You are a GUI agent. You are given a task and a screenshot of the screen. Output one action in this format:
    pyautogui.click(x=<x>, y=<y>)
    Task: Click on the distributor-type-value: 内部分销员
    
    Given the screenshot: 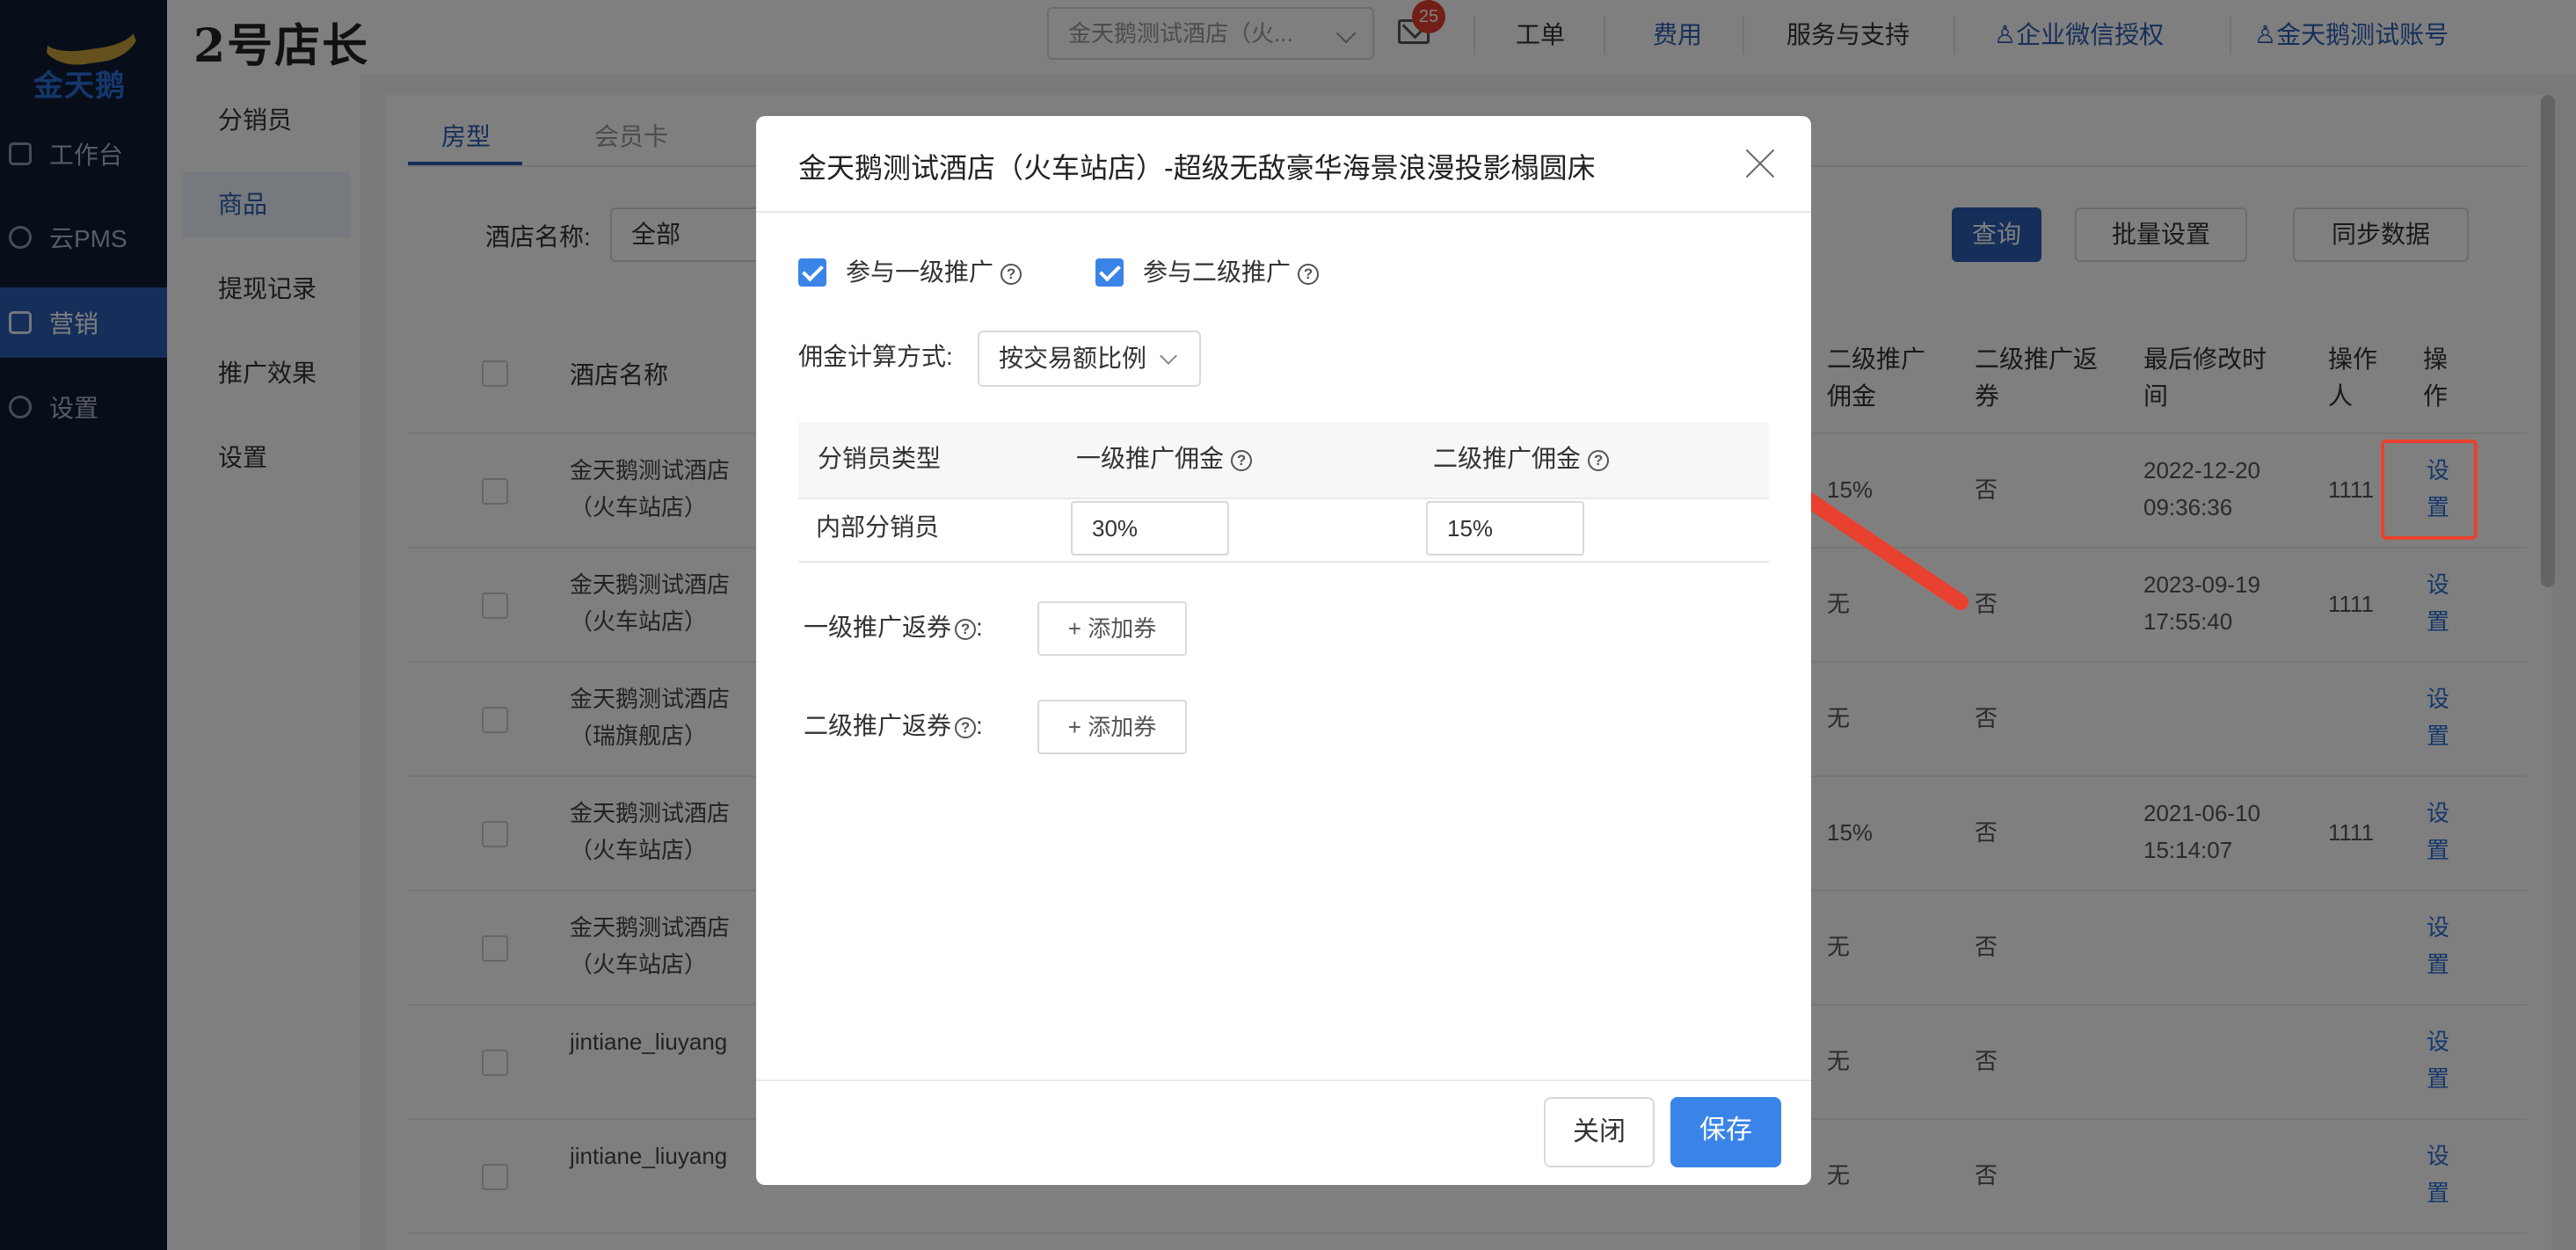 What is the action you would take?
    pyautogui.click(x=878, y=527)
    